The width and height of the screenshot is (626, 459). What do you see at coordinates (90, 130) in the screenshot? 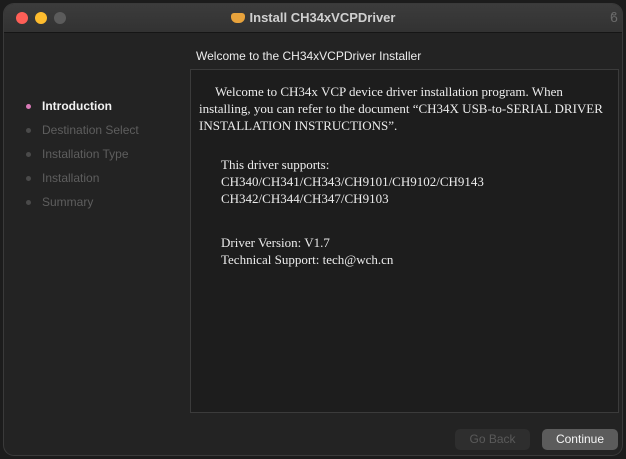
I see `sidebar-item-label: Destination Select` at bounding box center [90, 130].